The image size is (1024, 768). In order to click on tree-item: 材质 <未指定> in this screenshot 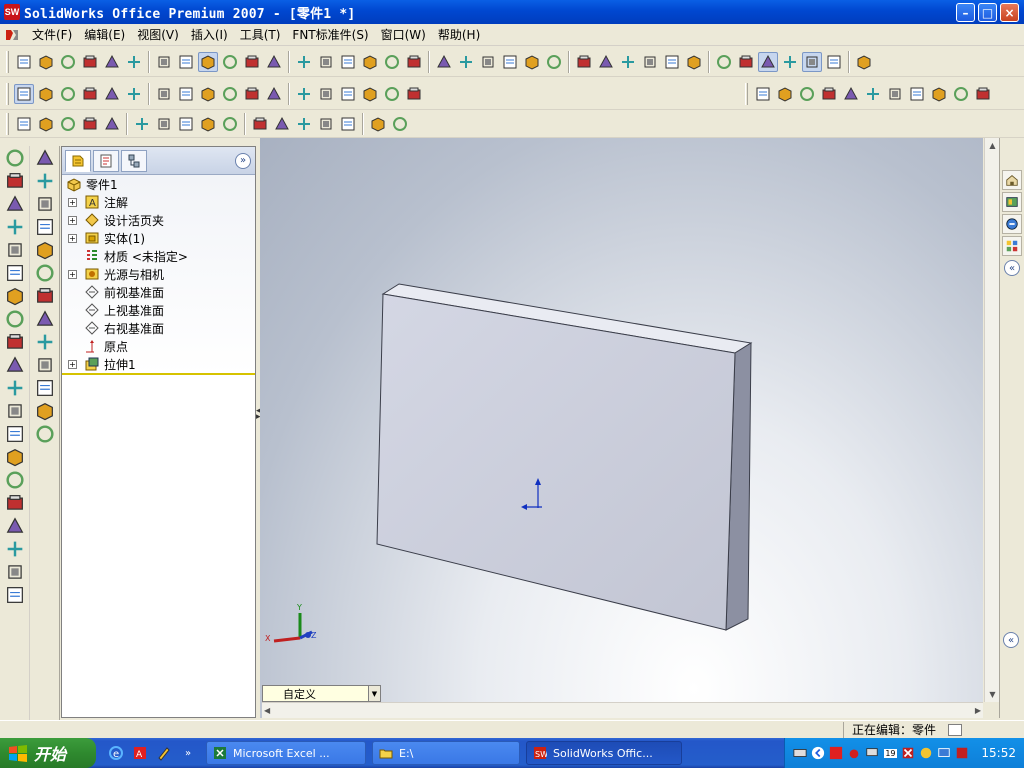, I will do `click(158, 256)`.